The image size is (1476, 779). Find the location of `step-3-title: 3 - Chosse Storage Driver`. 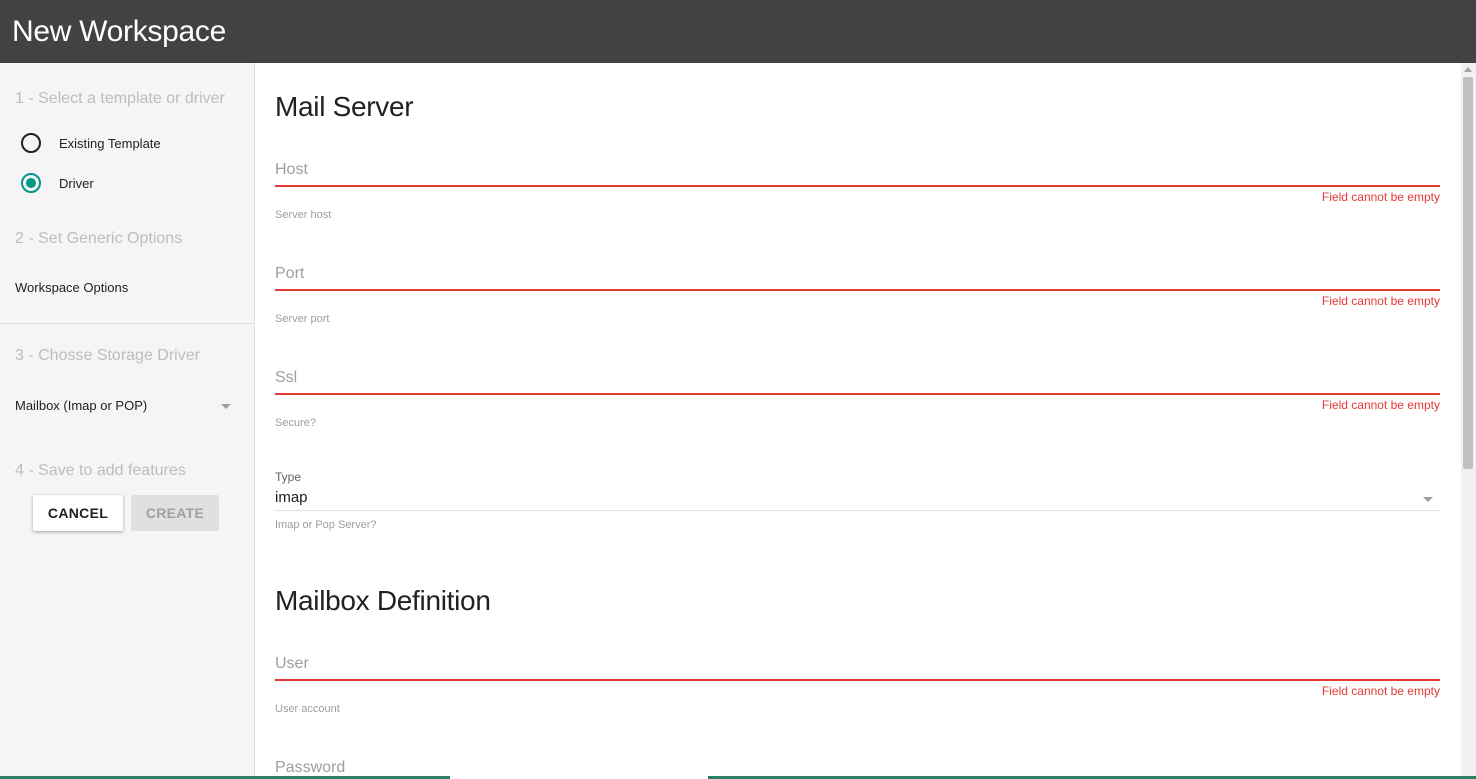

step-3-title: 3 - Chosse Storage Driver is located at coordinates (107, 355).